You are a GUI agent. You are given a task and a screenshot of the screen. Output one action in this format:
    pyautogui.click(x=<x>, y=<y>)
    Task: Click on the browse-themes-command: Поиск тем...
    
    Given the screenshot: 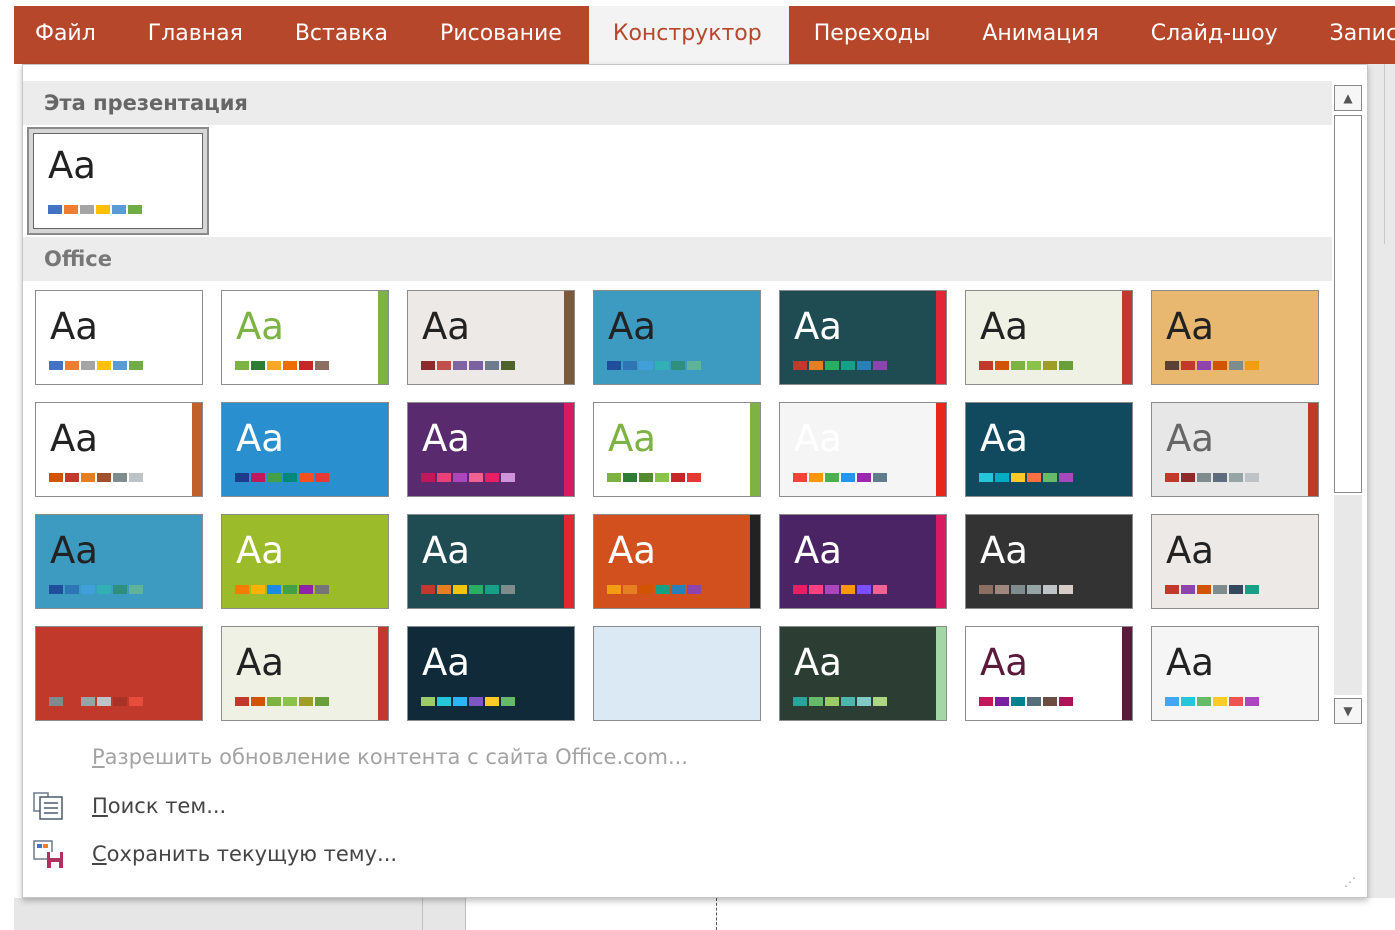 What is the action you would take?
    pyautogui.click(x=124, y=806)
    